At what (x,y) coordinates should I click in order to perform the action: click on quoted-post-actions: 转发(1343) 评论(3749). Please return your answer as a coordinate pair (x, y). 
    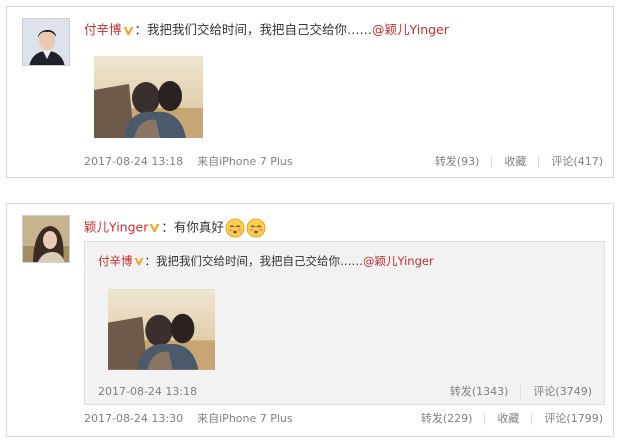
    Looking at the image, I should click on (521, 392).